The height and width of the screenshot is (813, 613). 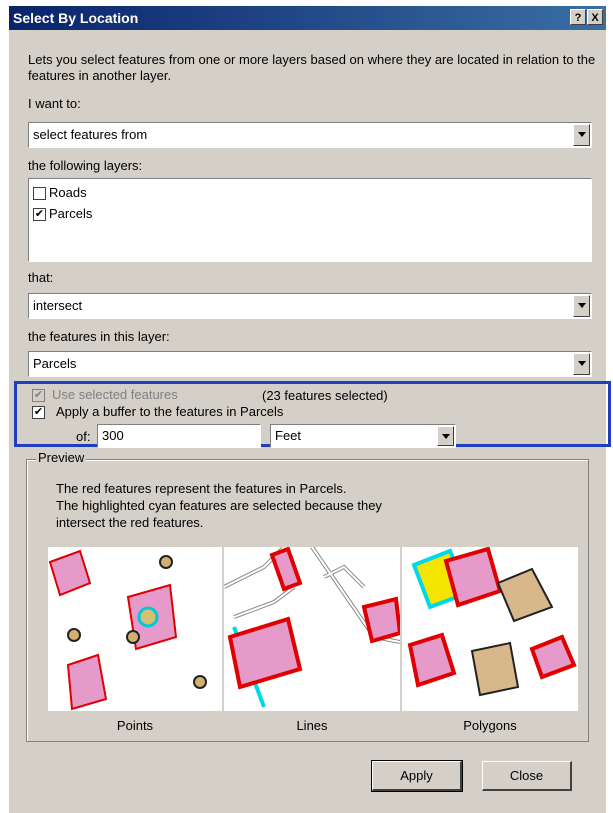 What do you see at coordinates (307, 18) in the screenshot?
I see `title-bar: Select By Location ? X` at bounding box center [307, 18].